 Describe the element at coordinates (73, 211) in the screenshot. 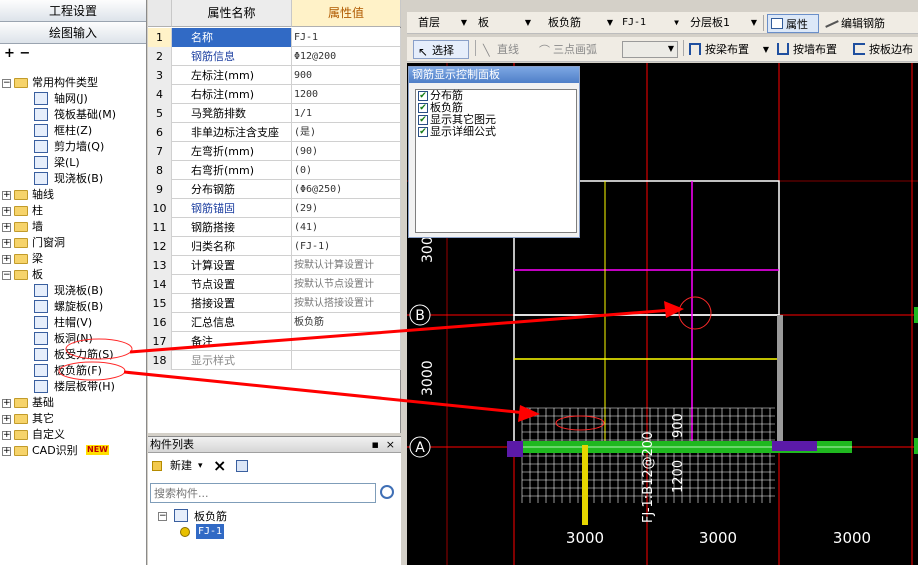

I see `tree-item: + 柱` at that location.